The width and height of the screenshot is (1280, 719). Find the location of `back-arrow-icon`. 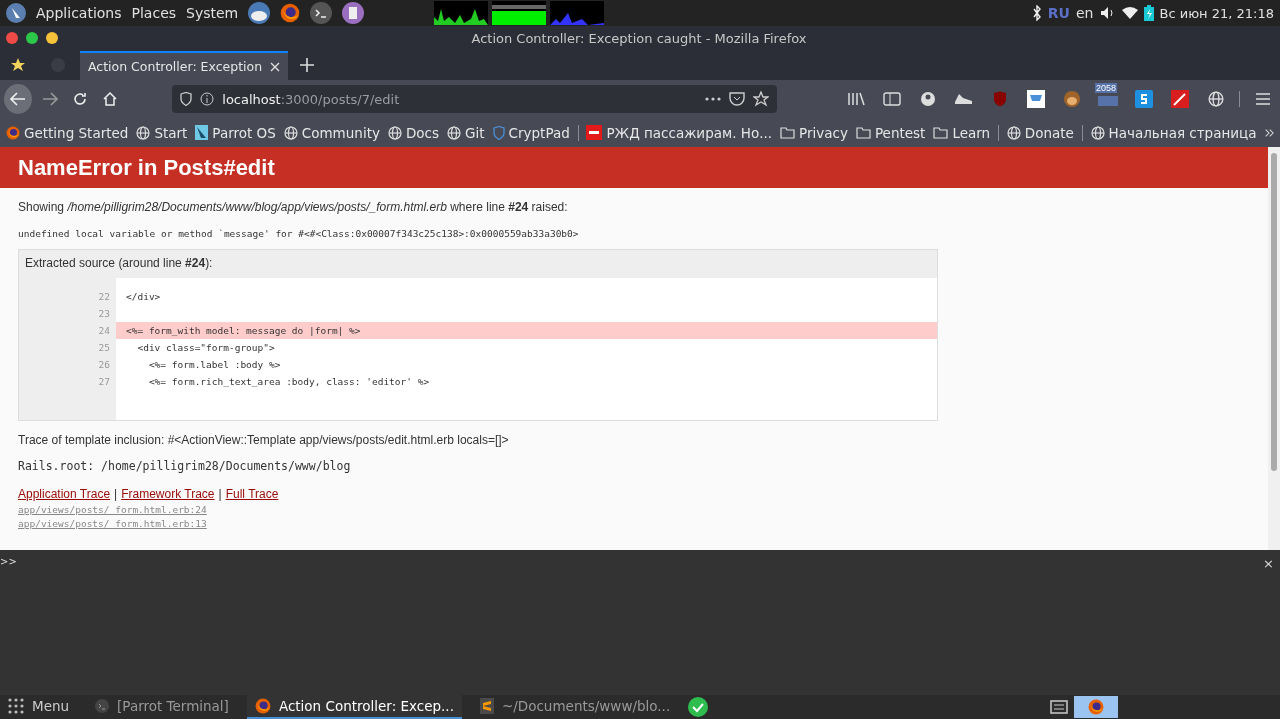

back-arrow-icon is located at coordinates (17, 99).